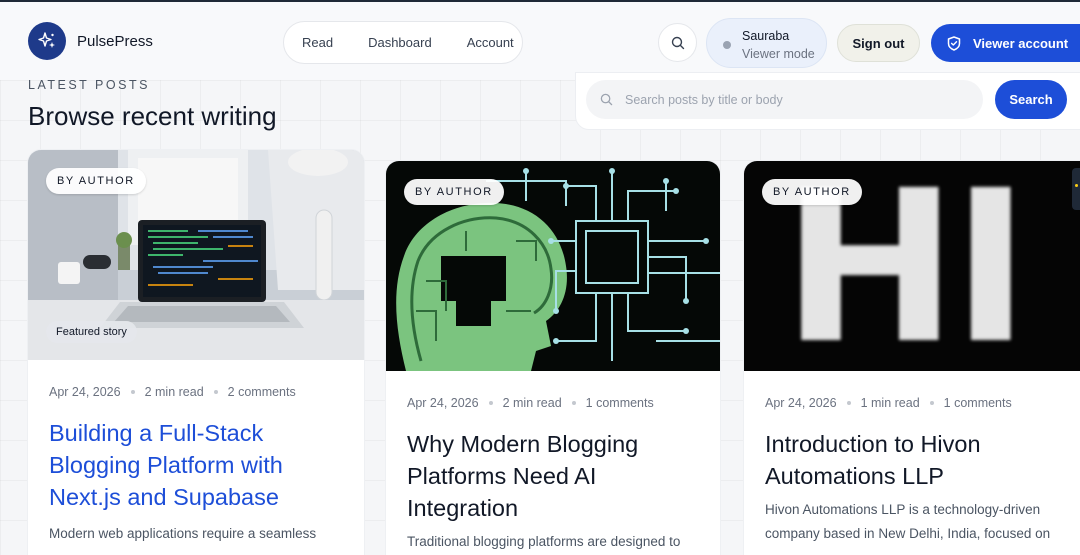  Describe the element at coordinates (778, 54) in the screenshot. I see `user-mode: Viewer mode` at that location.